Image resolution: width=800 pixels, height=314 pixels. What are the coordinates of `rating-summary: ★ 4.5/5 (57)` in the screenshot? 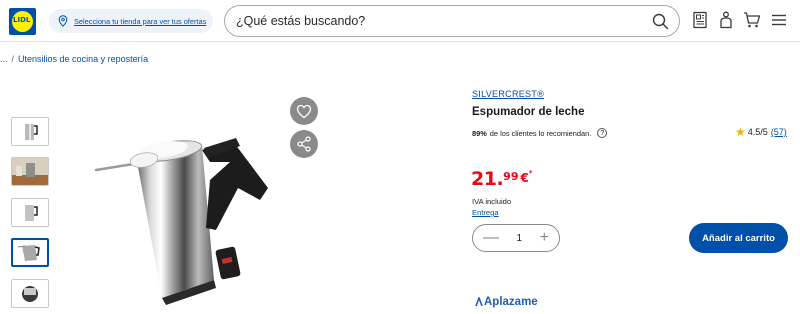 It's located at (761, 132).